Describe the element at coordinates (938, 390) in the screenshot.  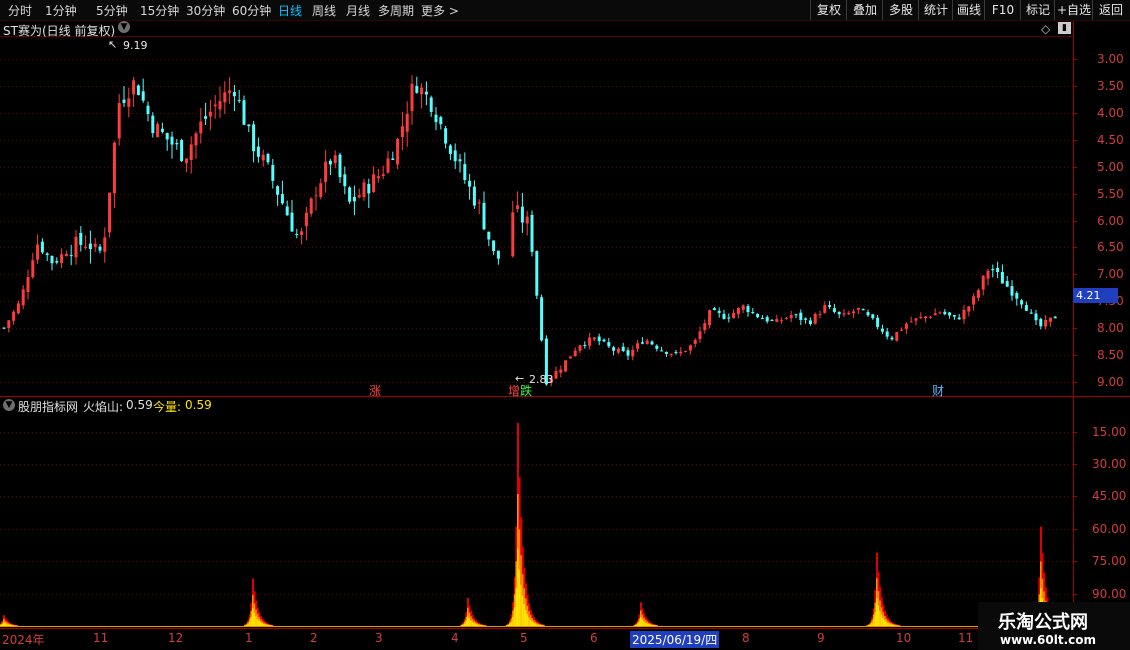
I see `event-marker-finance: 财` at that location.